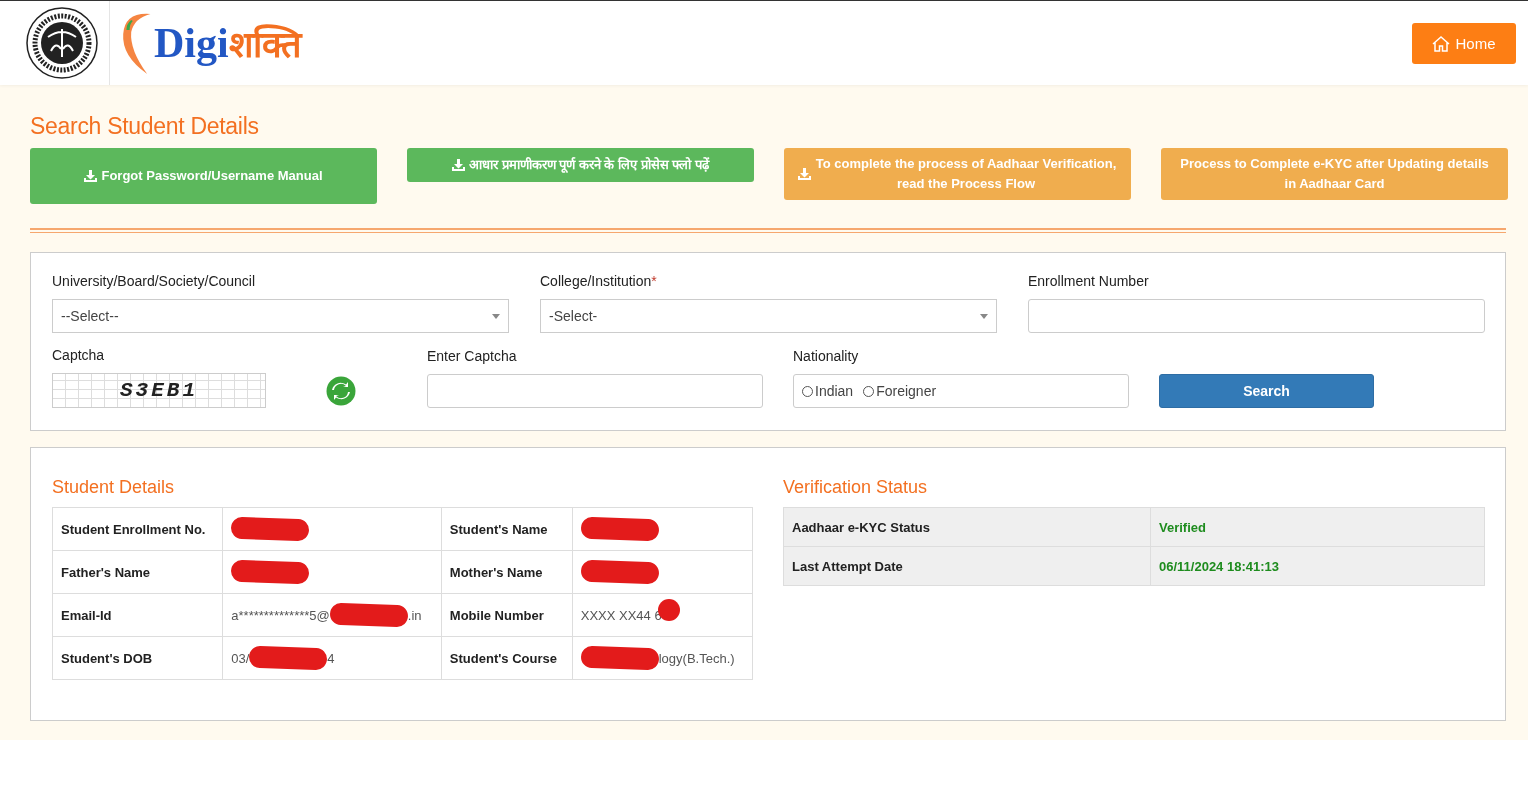 Image resolution: width=1528 pixels, height=797 pixels. Describe the element at coordinates (62, 43) in the screenshot. I see `emblem-icon` at that location.